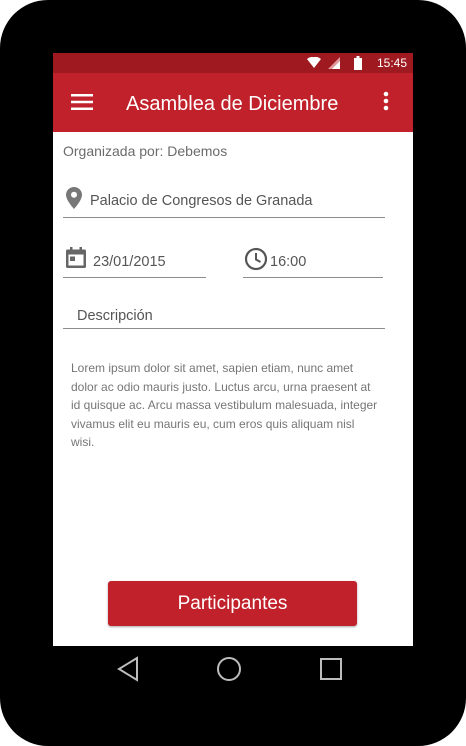  I want to click on system-nav-bar, so click(233, 669).